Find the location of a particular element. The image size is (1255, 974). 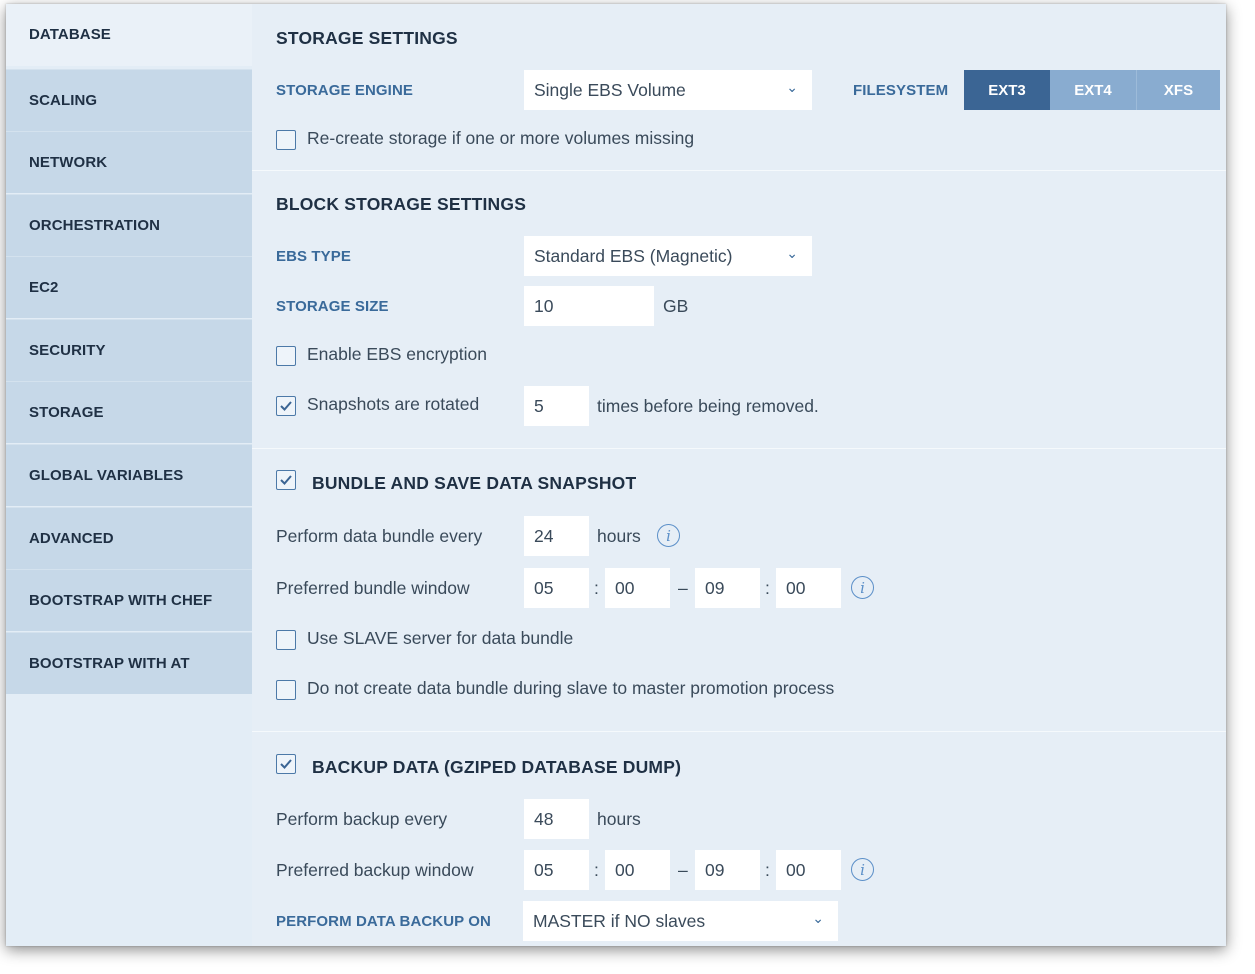

backup-on-select: MASTER if NO slaves ⌄ is located at coordinates (680, 921).